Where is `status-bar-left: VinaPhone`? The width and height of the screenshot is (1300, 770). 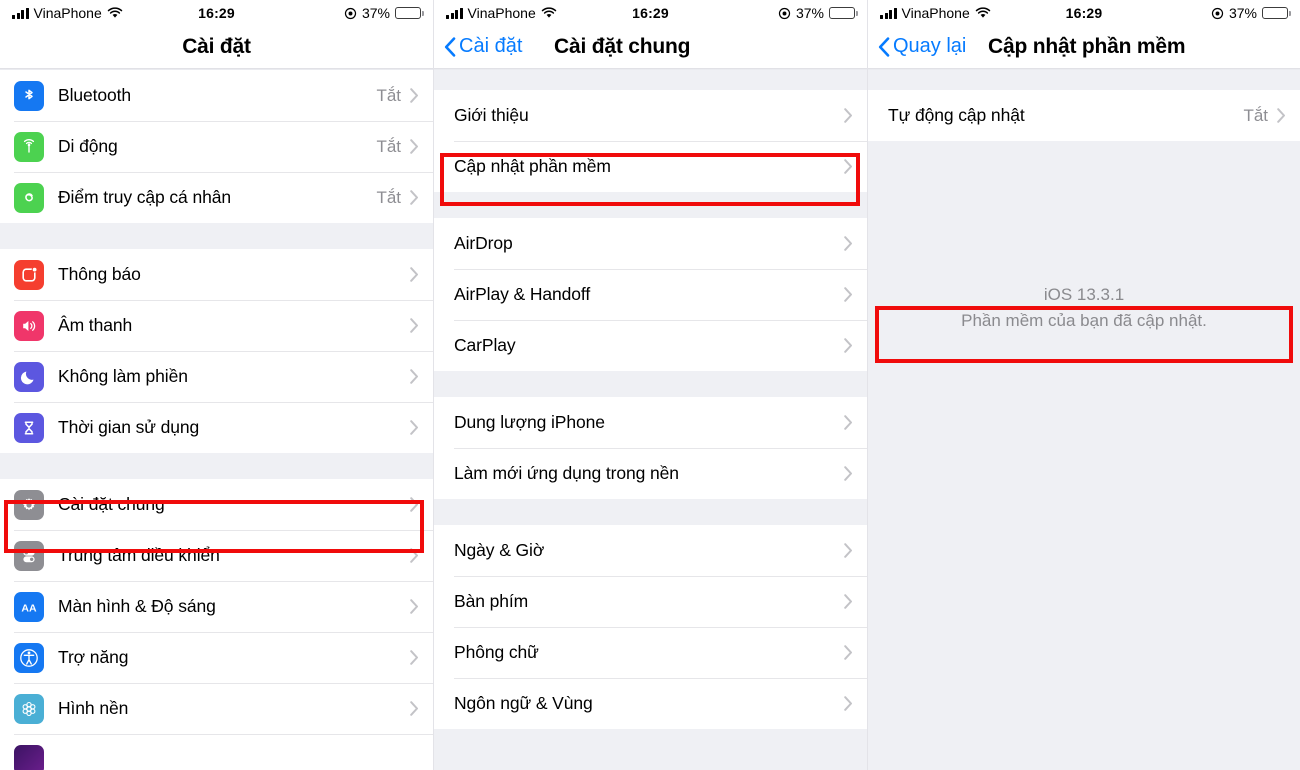
status-bar-left: VinaPhone is located at coordinates (501, 13).